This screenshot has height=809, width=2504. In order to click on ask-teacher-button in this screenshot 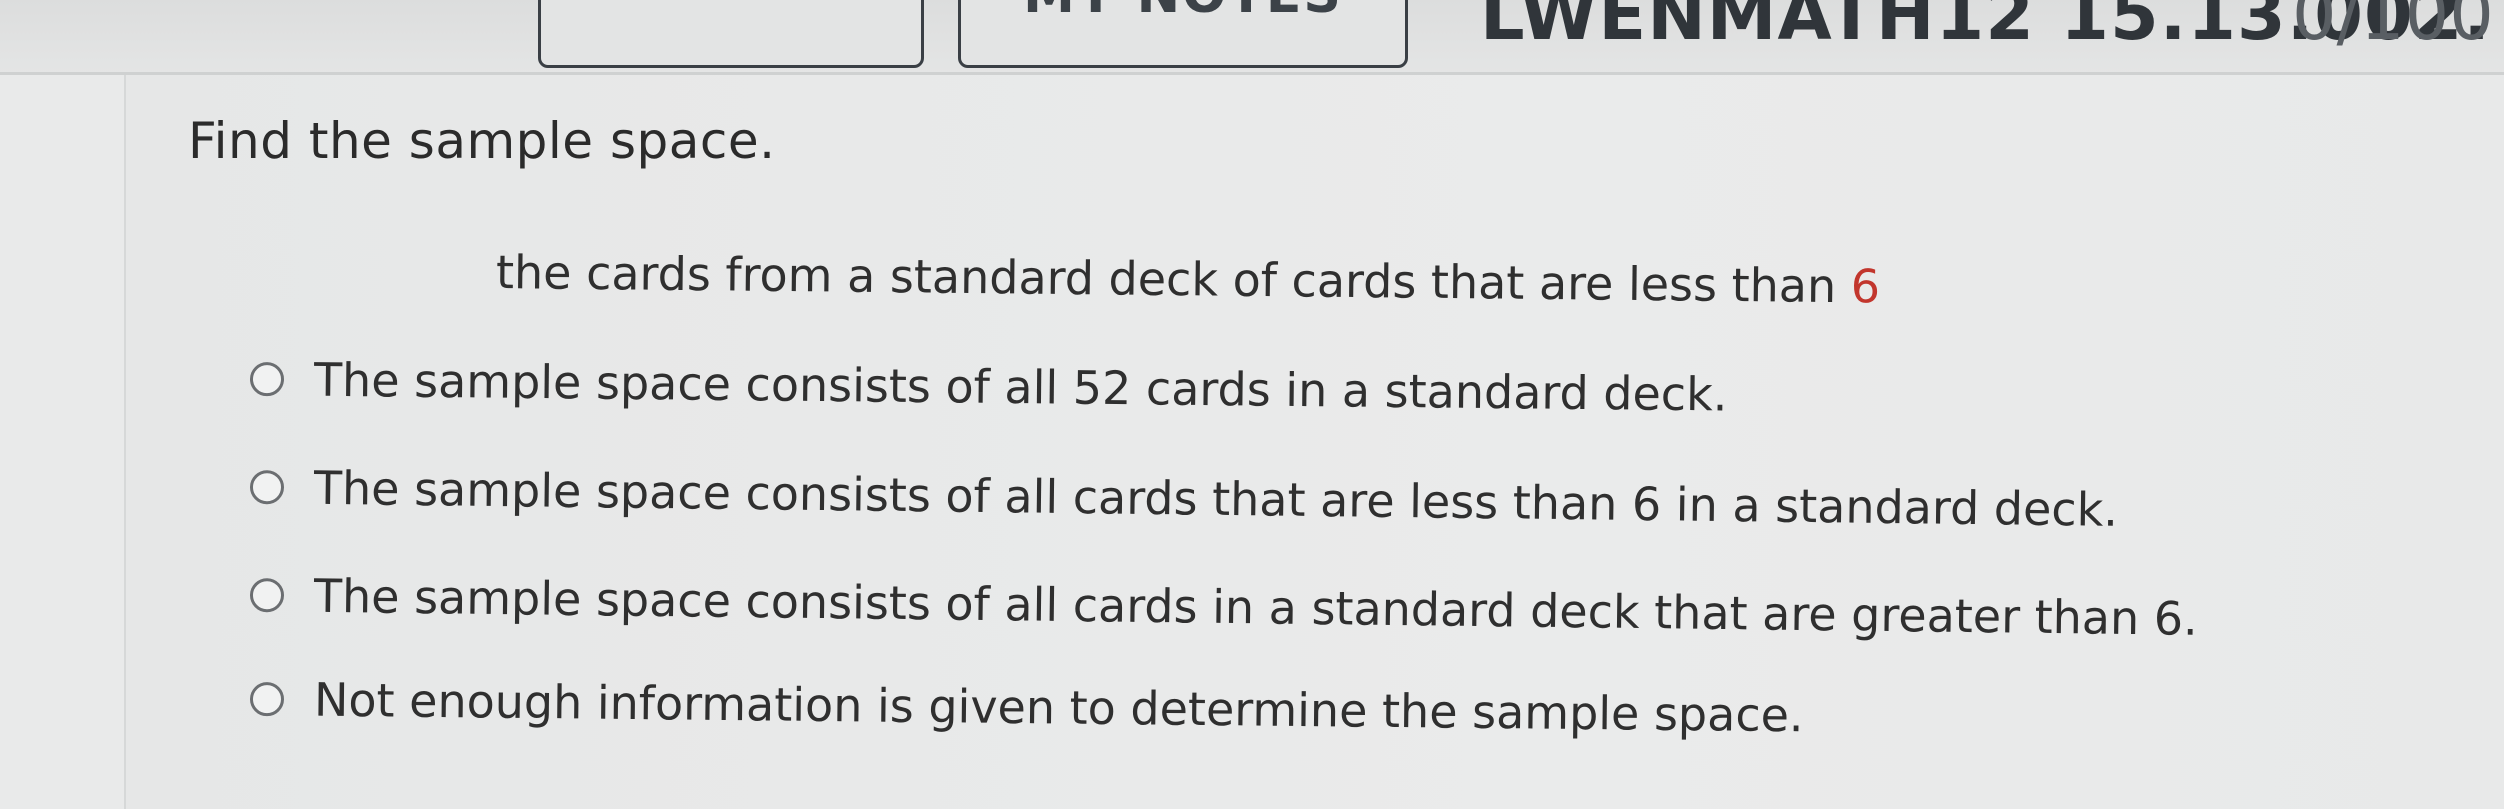, I will do `click(731, 34)`.